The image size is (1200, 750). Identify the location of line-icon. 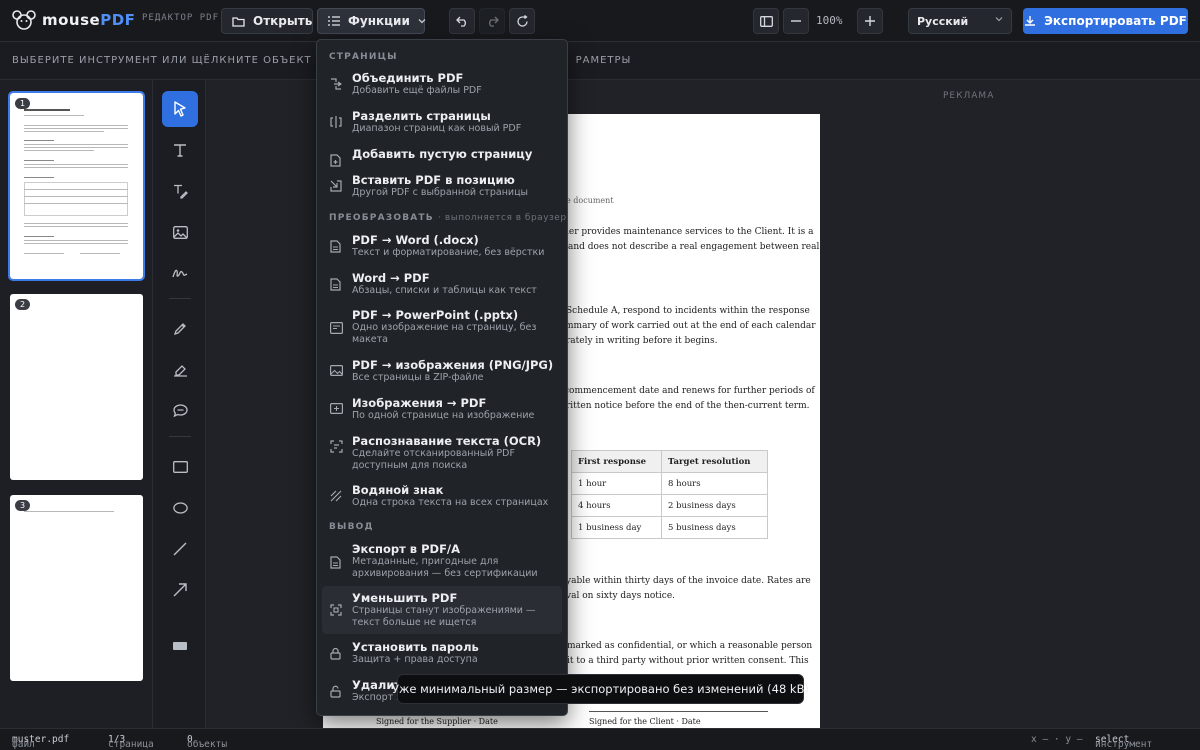
(180, 549).